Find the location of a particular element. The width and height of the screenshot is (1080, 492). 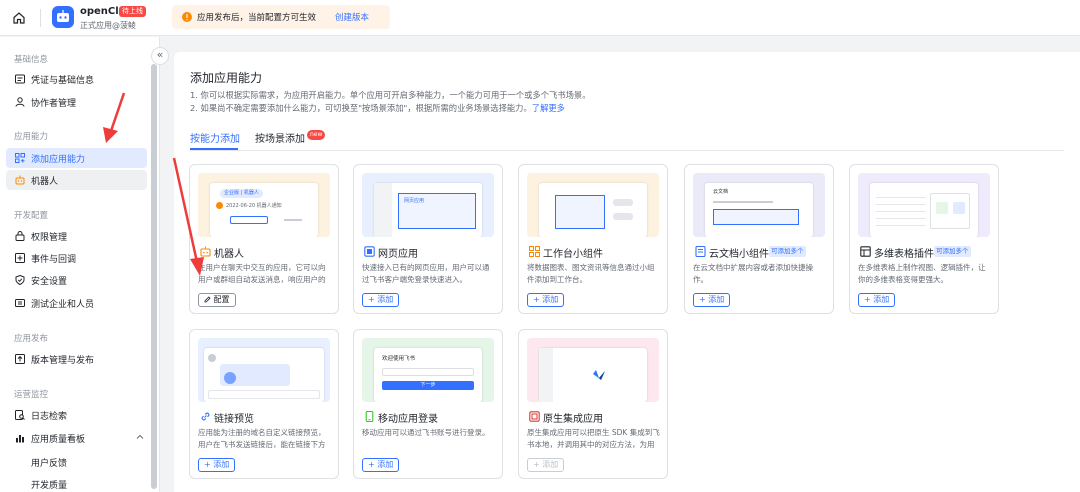

preview-plugin-panel is located at coordinates (950, 211).